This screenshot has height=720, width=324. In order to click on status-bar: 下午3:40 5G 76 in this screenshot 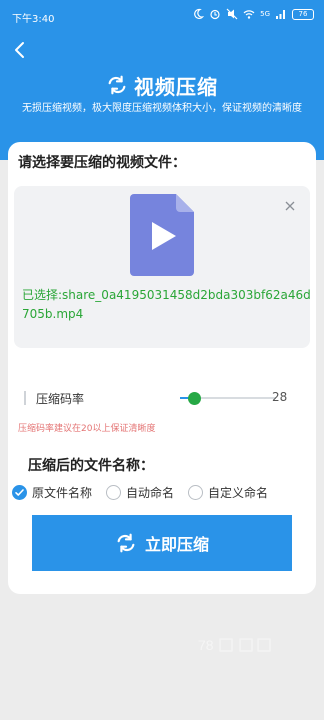, I will do `click(162, 16)`.